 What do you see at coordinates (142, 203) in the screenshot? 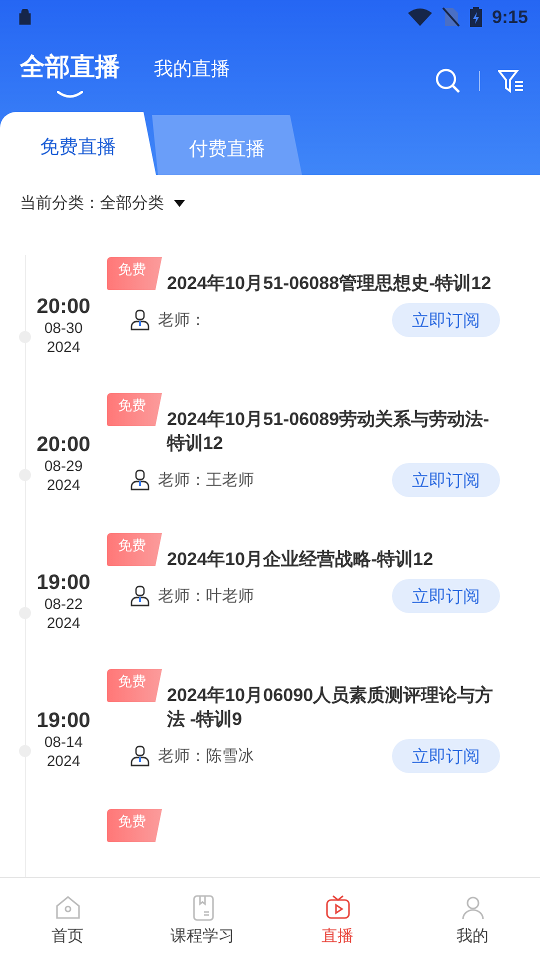
I see `category-dropdown: 全部分类` at bounding box center [142, 203].